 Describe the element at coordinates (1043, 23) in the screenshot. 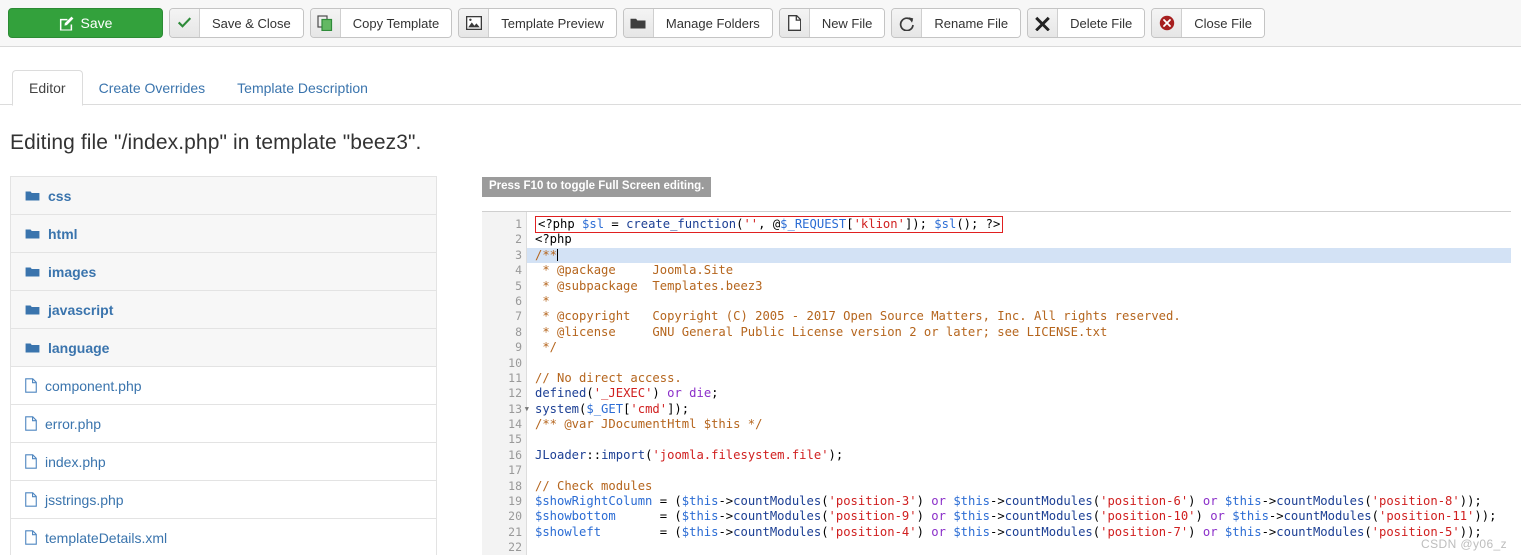

I see `x-icon` at that location.